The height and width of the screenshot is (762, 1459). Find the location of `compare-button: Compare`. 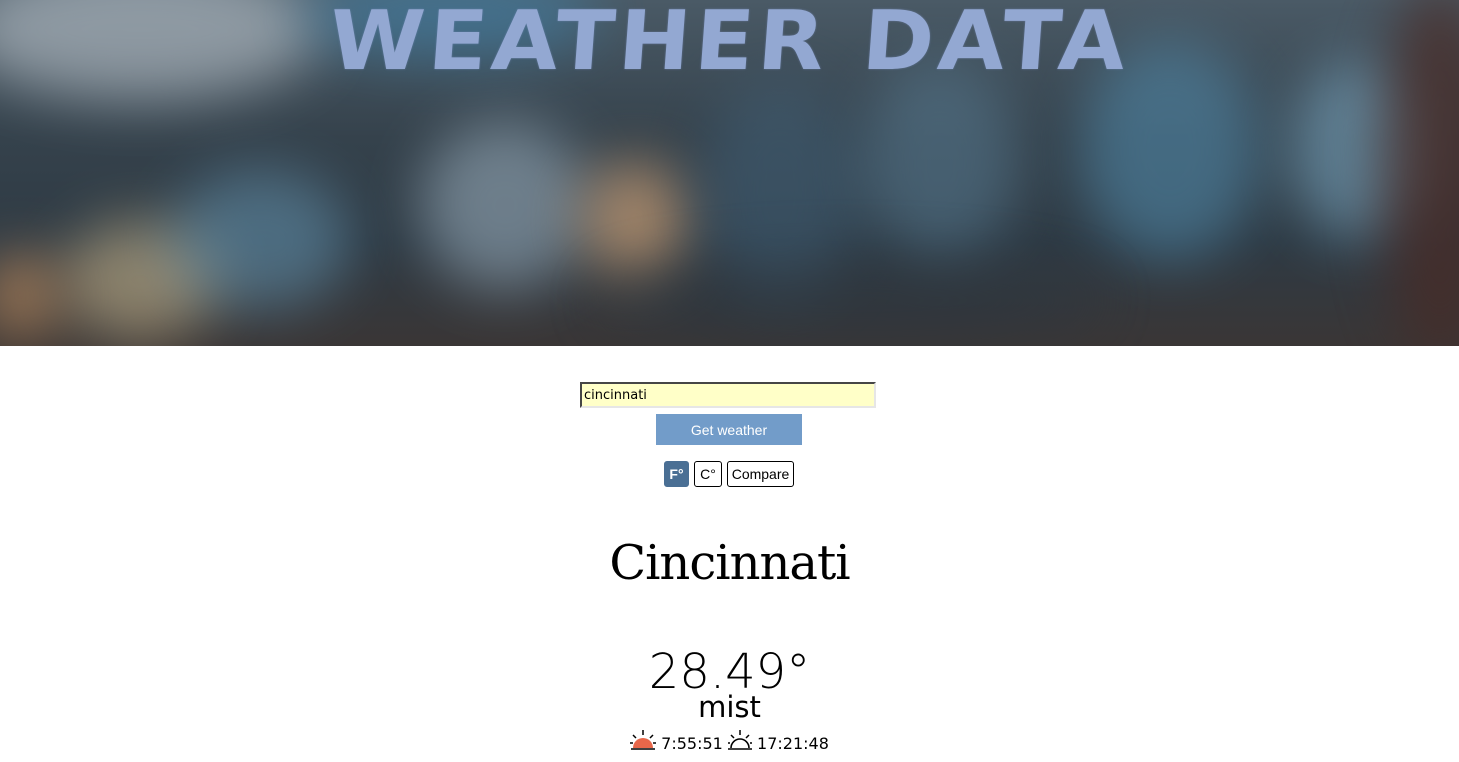

compare-button: Compare is located at coordinates (760, 474).